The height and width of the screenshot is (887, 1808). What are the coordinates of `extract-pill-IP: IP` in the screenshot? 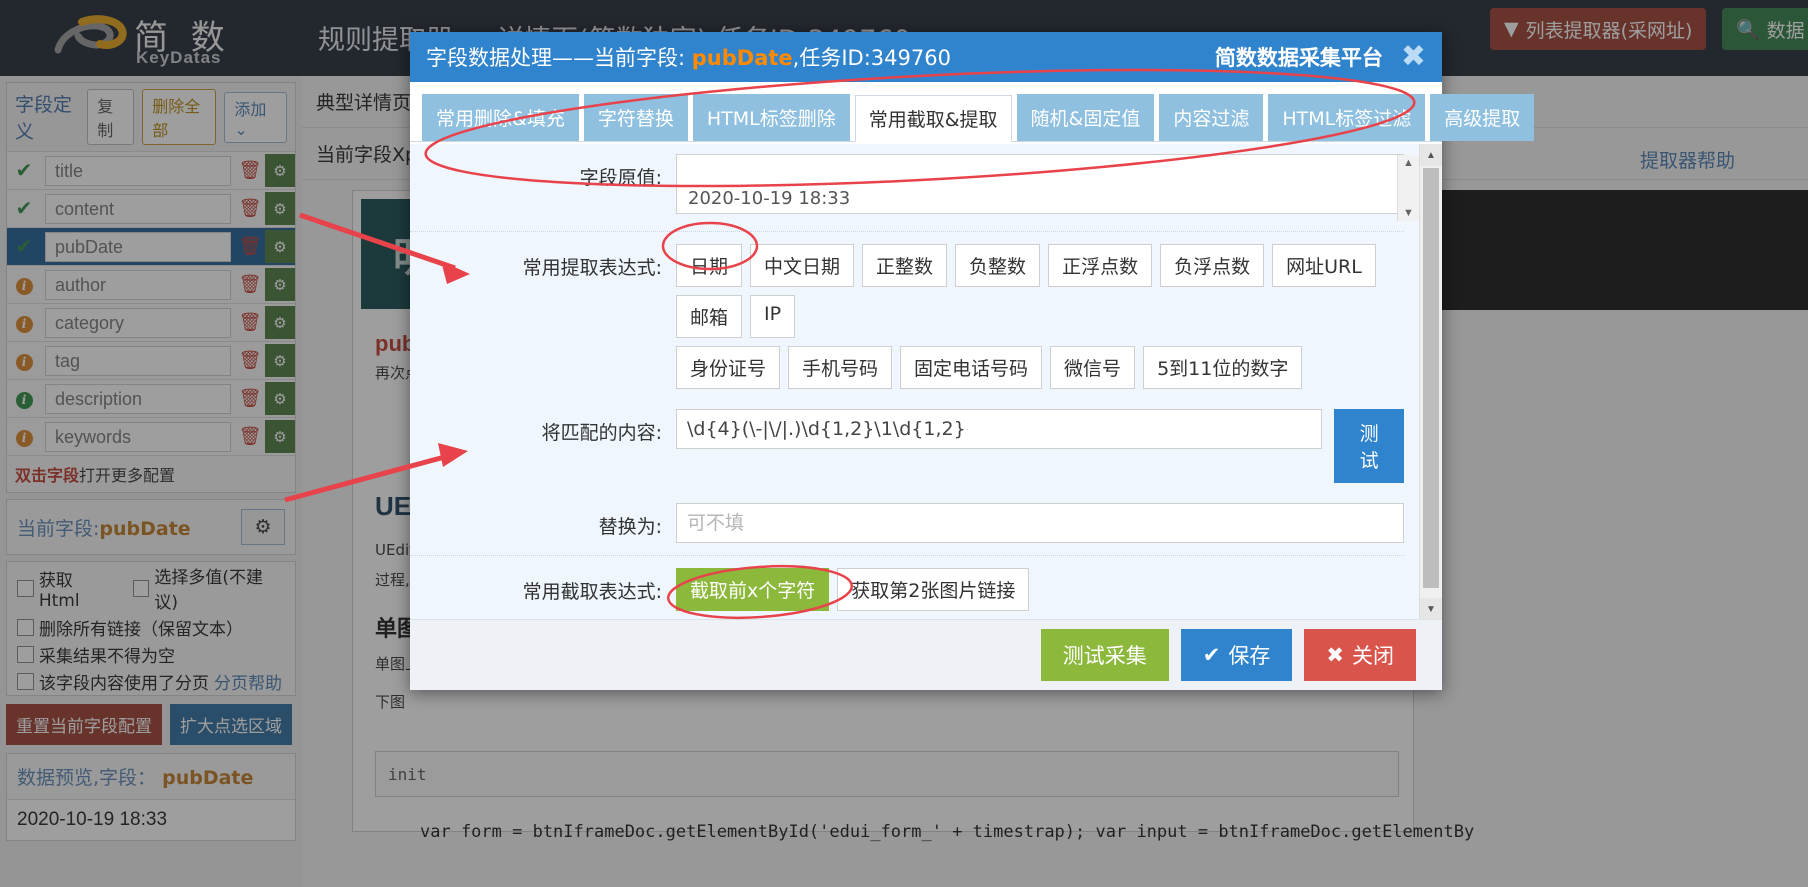 It's located at (773, 316).